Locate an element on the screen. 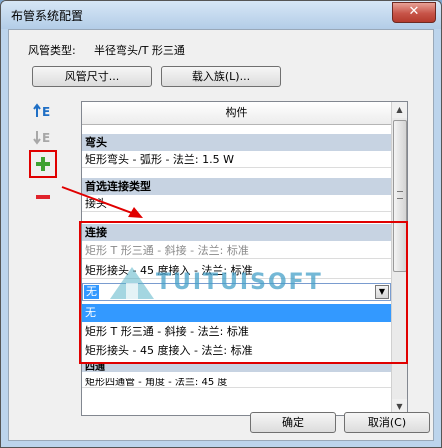 The image size is (442, 448). annotation-arrow is located at coordinates (102, 202).